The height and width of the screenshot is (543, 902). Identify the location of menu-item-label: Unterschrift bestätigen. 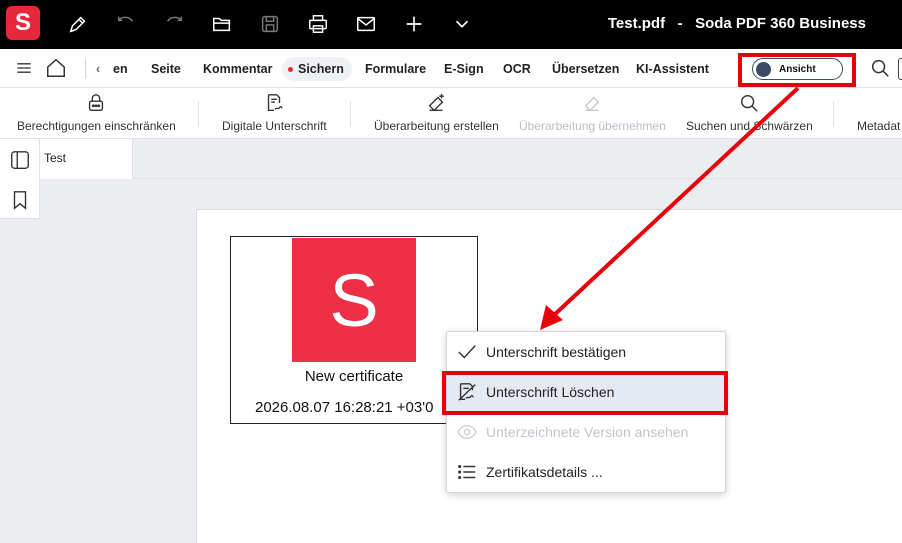
(556, 352).